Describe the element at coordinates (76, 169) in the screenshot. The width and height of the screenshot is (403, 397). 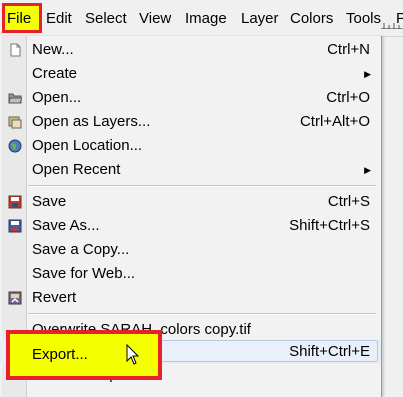
I see `menu-item-open-recent-label: Open Recent` at that location.